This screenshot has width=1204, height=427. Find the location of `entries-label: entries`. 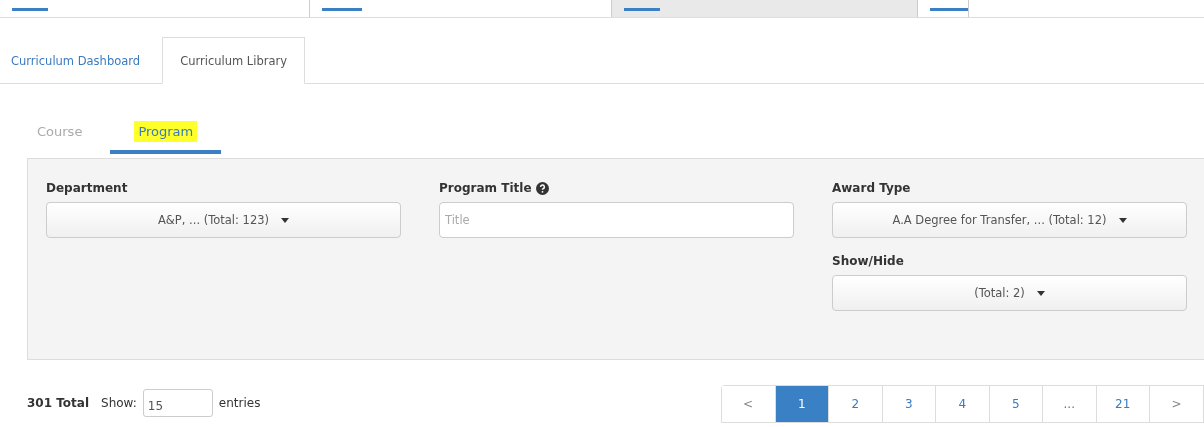

entries-label: entries is located at coordinates (239, 403).